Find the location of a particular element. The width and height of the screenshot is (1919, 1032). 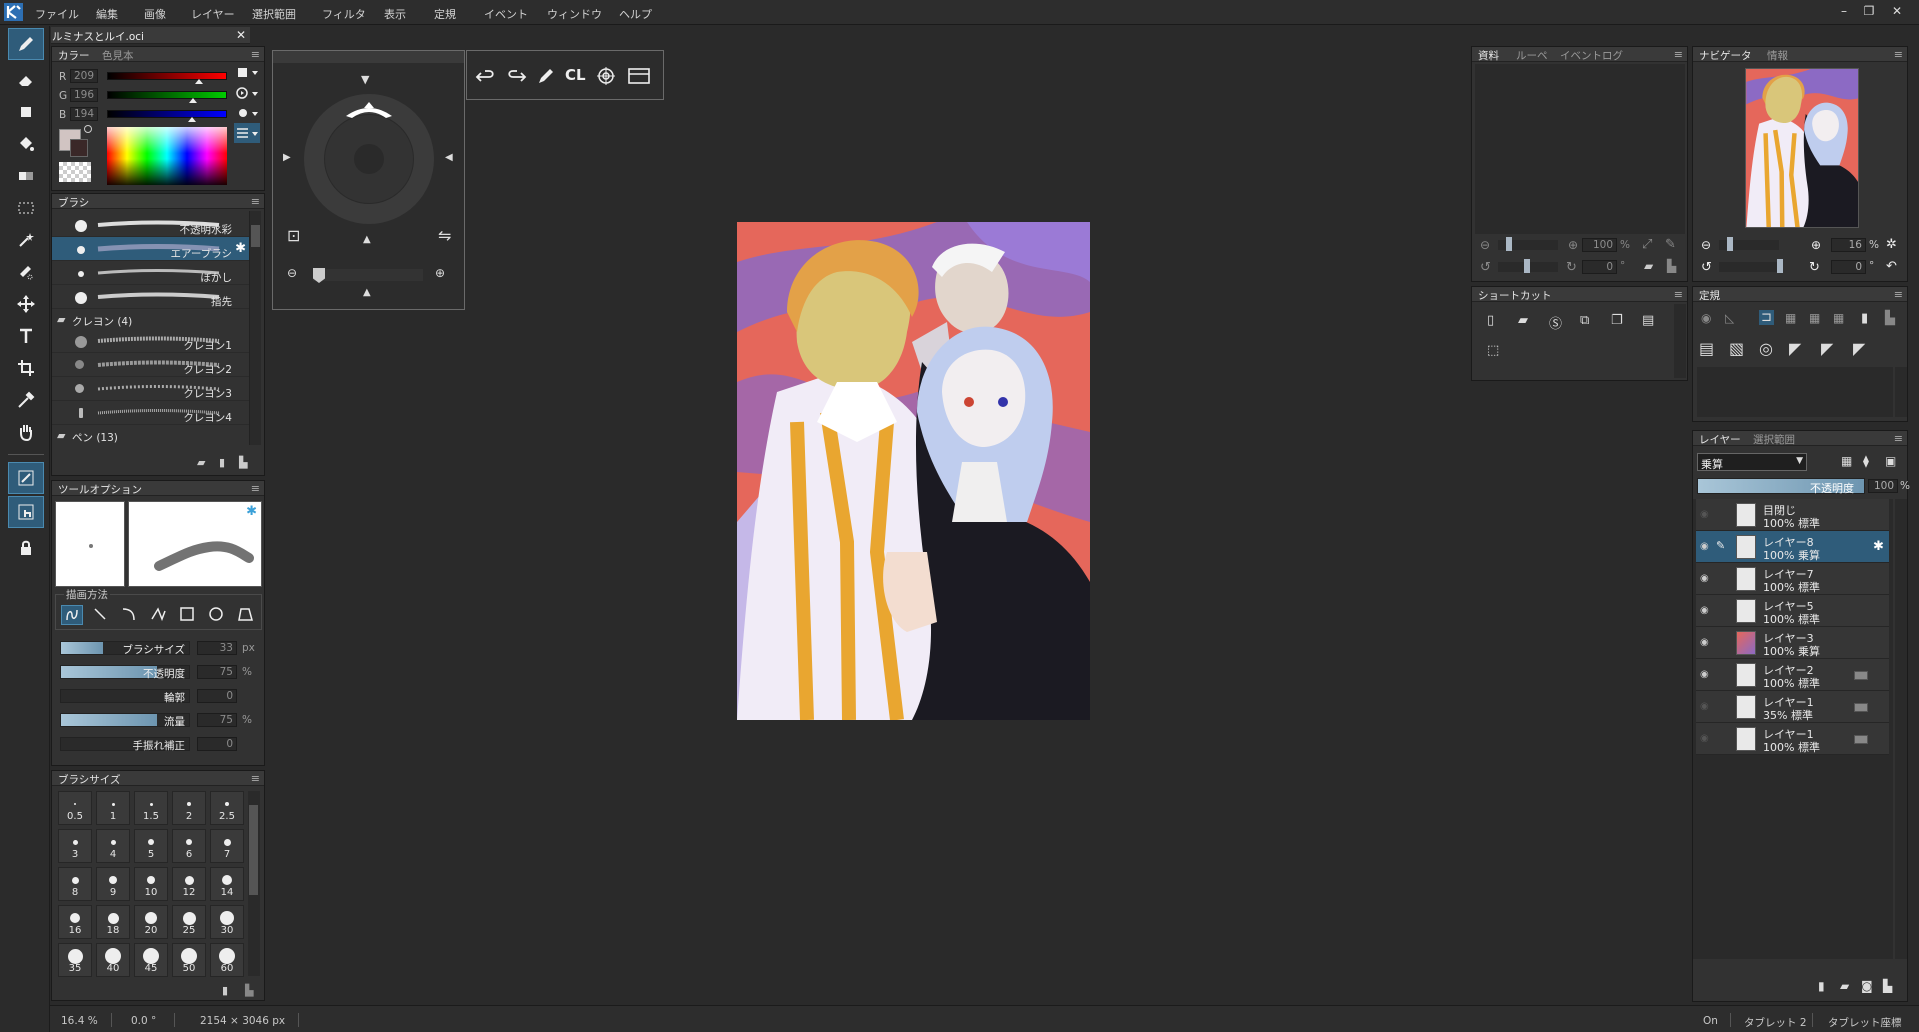

brush-size-cell: 8 is located at coordinates (75, 884).